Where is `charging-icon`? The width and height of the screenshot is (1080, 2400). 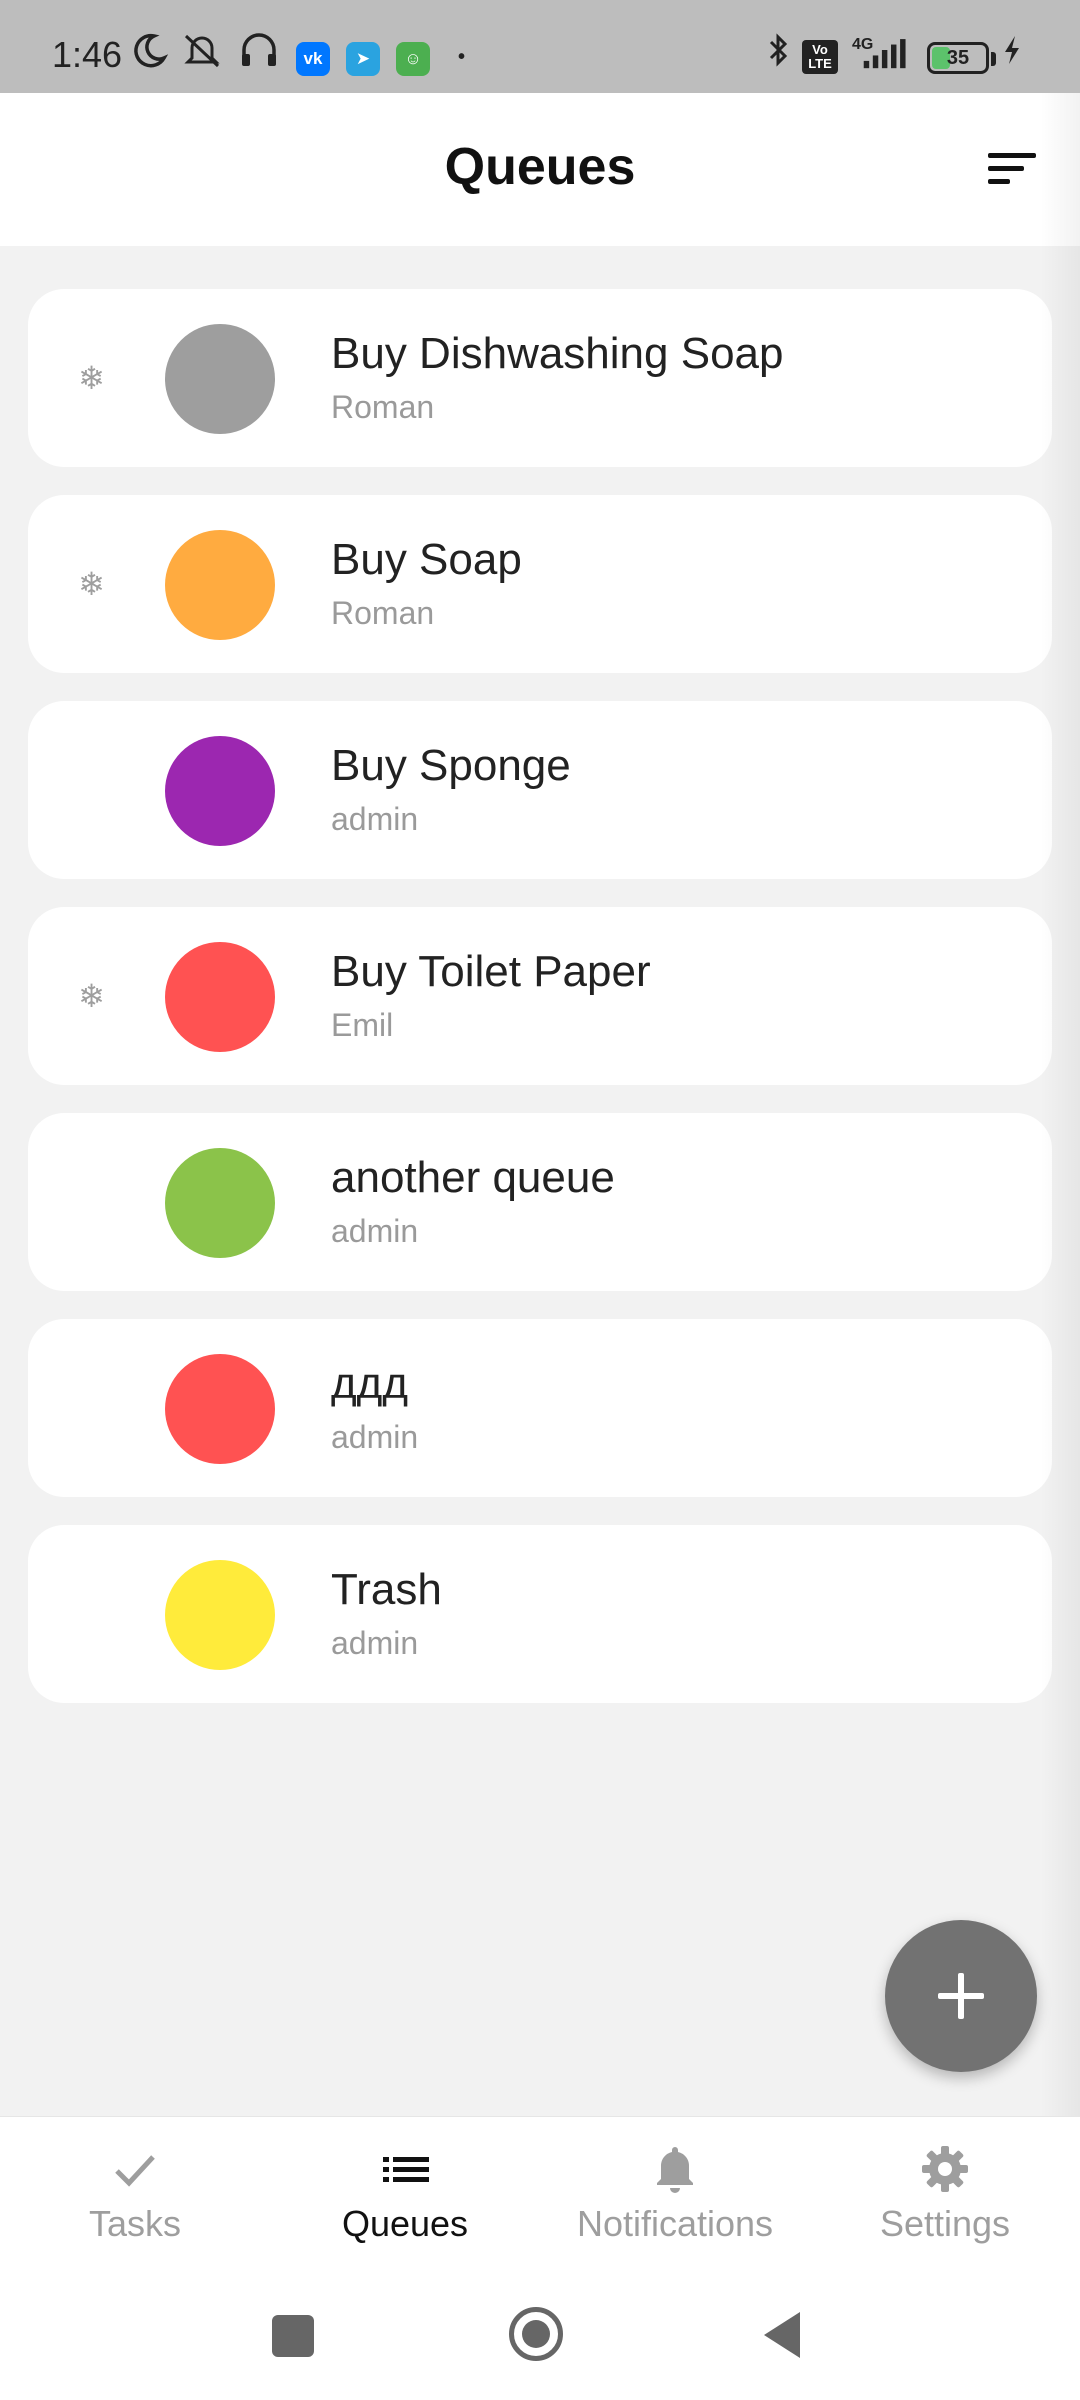
charging-icon is located at coordinates (1012, 50).